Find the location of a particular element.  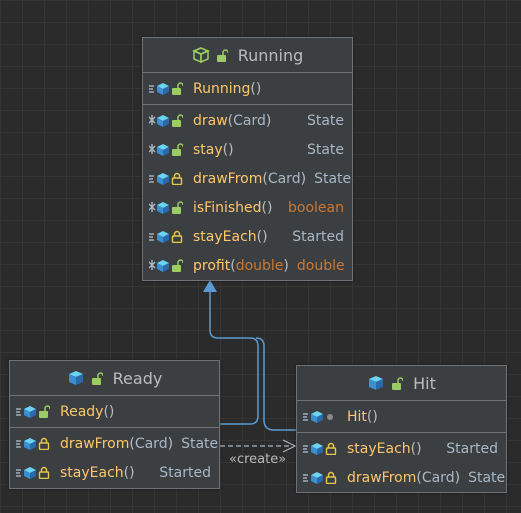

constructors-section: Running() is located at coordinates (247, 89).